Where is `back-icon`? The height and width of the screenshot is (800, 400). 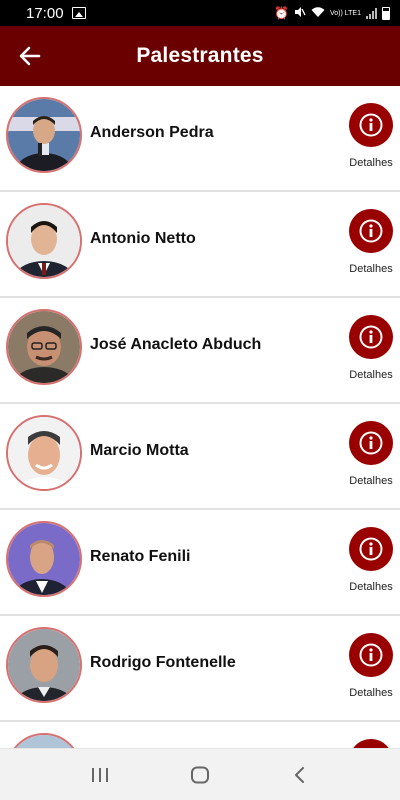 back-icon is located at coordinates (299, 774).